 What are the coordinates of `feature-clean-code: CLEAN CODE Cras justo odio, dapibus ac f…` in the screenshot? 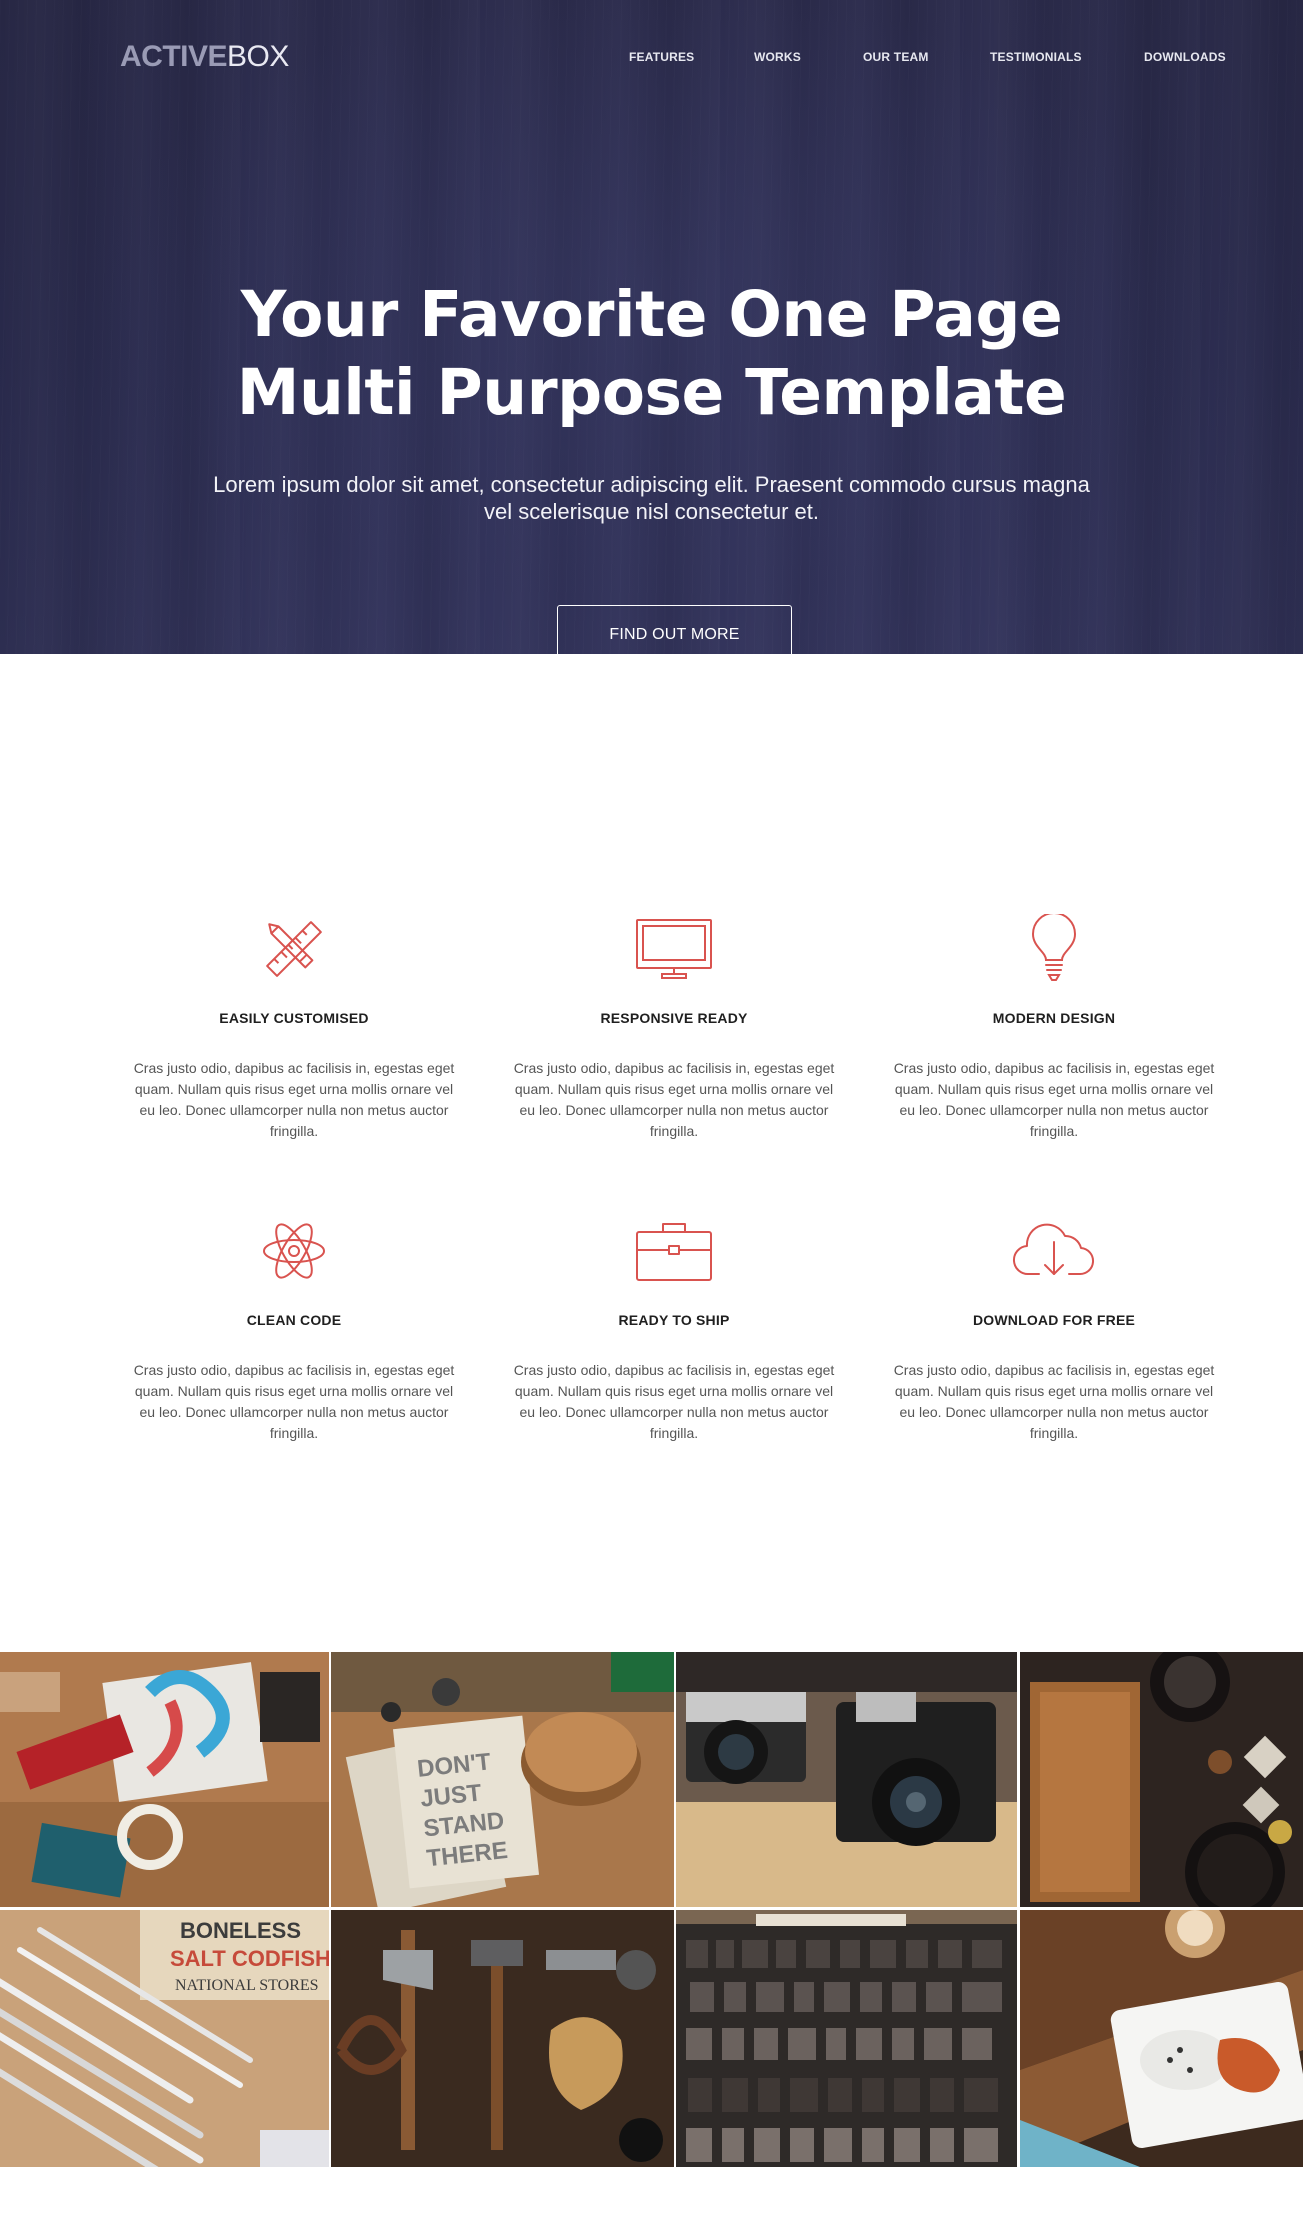 It's located at (294, 1330).